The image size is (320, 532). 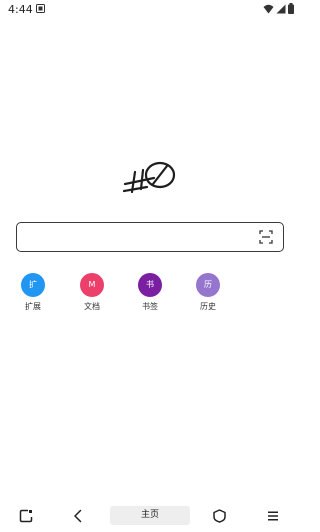 I want to click on quick-link-bookmarks: 书 书签, so click(x=150, y=295).